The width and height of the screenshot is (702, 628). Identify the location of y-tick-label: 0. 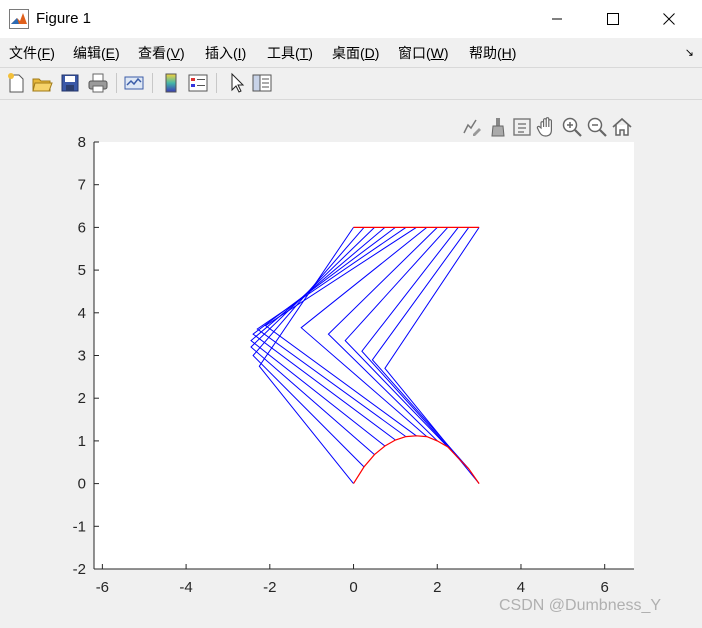
(82, 484).